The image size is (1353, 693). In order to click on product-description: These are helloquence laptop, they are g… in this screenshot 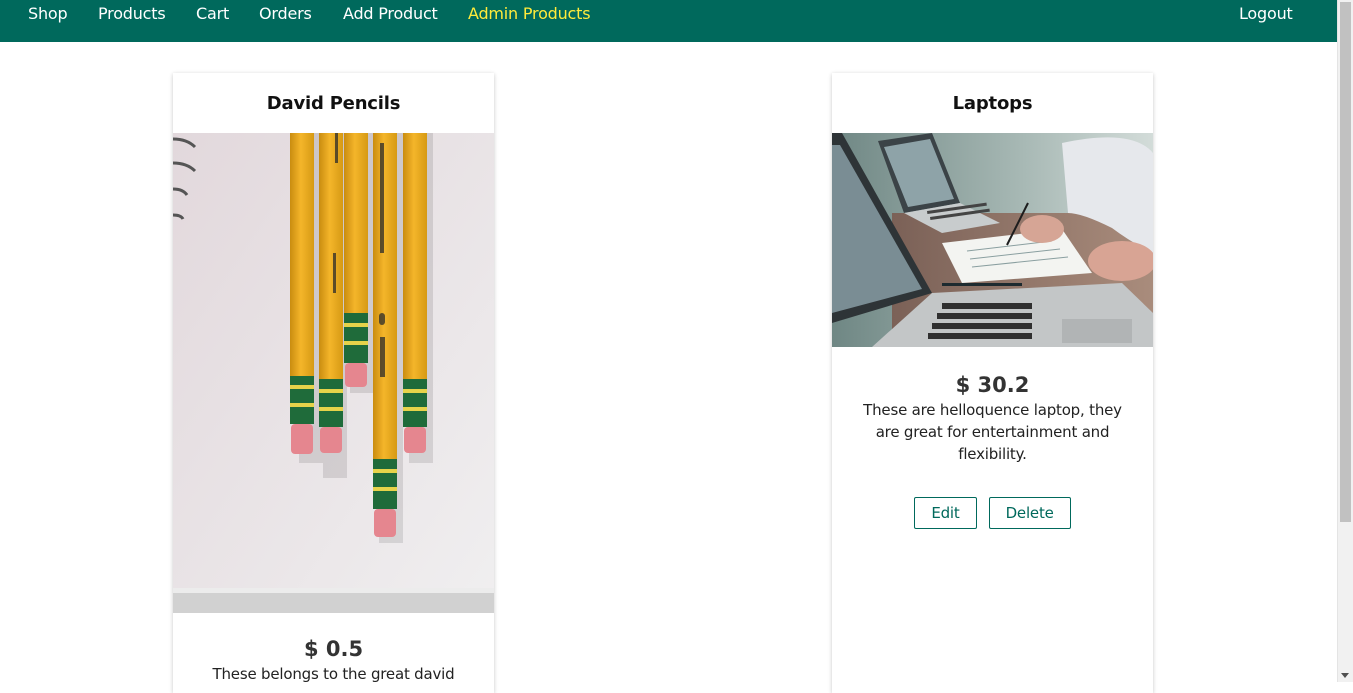, I will do `click(992, 432)`.